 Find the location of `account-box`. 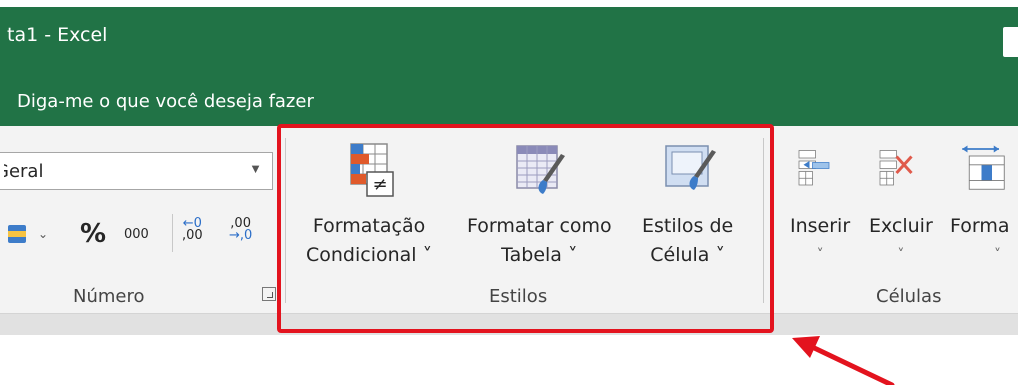

account-box is located at coordinates (1010, 42).